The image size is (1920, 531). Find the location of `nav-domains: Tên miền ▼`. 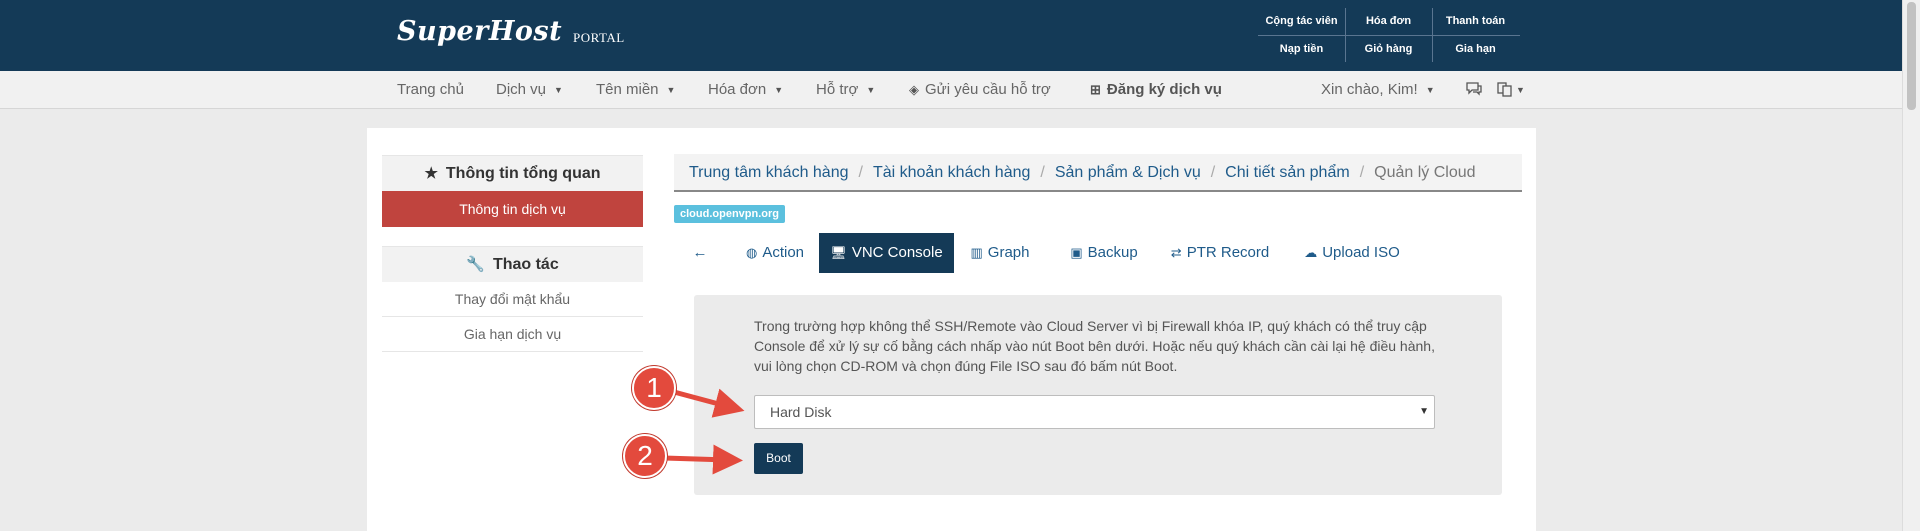

nav-domains: Tên miền ▼ is located at coordinates (635, 90).